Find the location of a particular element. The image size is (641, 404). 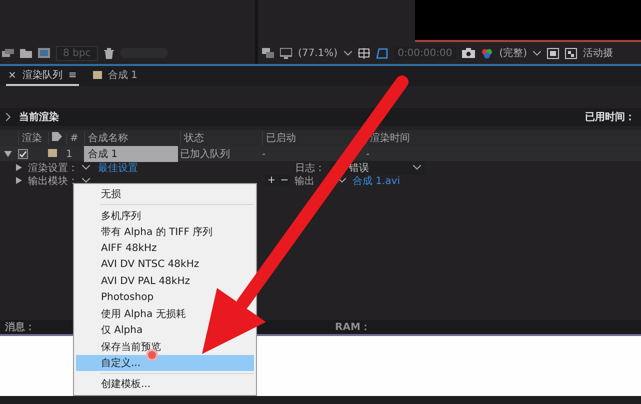

column-header: 已启动 is located at coordinates (314, 138).